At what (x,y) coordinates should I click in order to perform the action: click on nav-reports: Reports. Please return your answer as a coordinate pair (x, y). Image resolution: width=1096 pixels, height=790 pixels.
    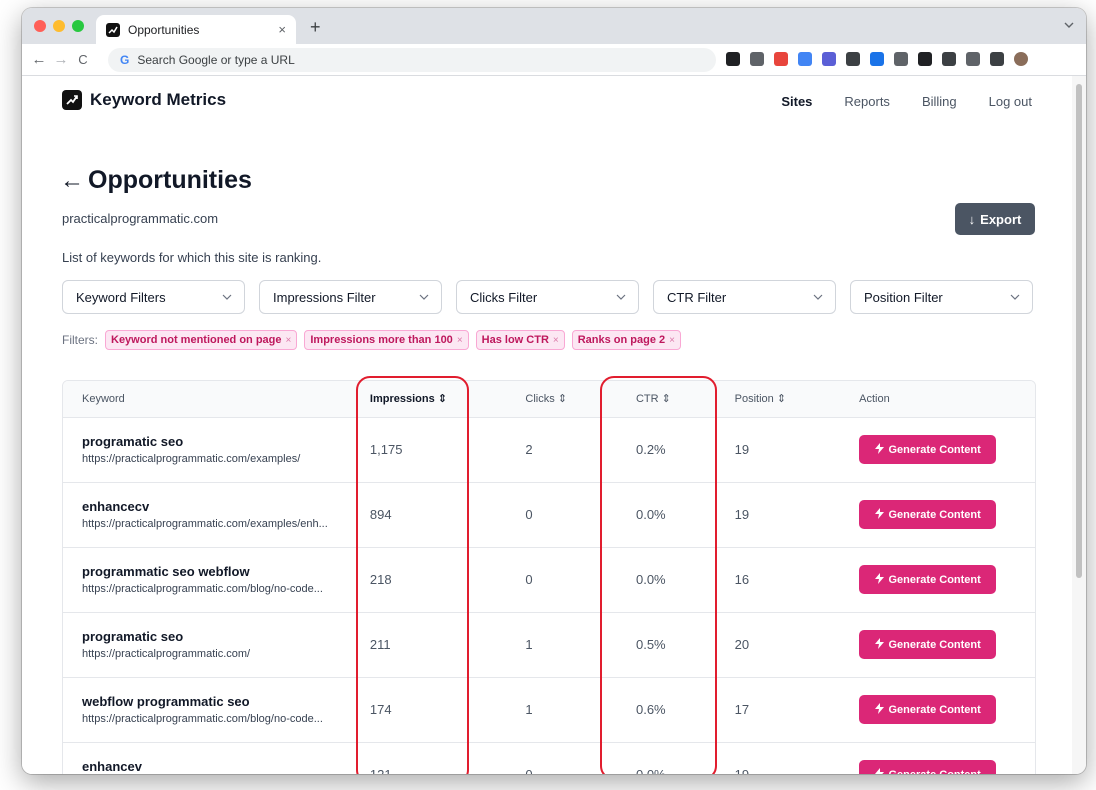
    Looking at the image, I should click on (867, 101).